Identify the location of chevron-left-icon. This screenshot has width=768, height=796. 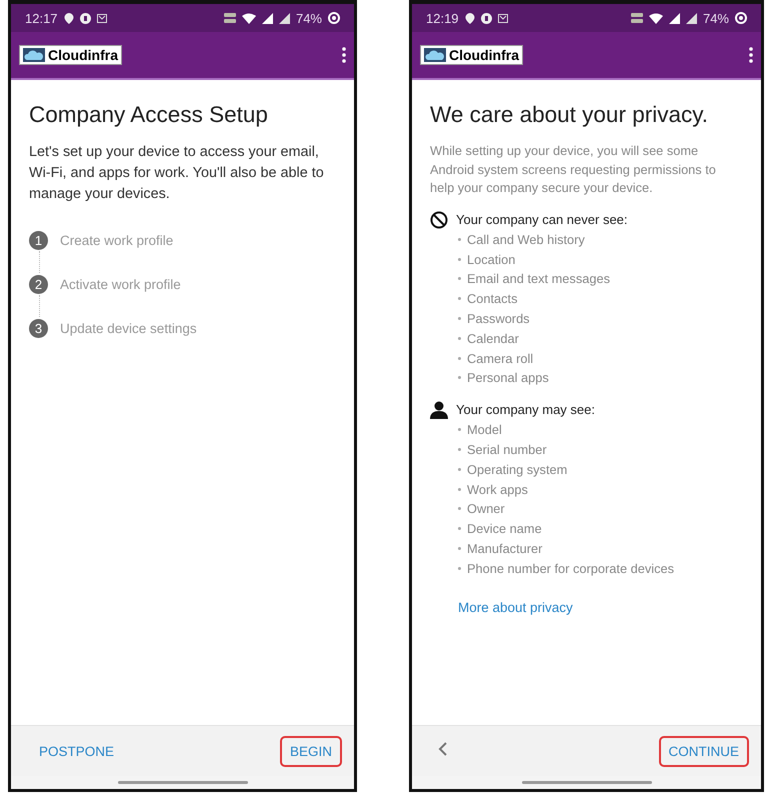
(443, 748).